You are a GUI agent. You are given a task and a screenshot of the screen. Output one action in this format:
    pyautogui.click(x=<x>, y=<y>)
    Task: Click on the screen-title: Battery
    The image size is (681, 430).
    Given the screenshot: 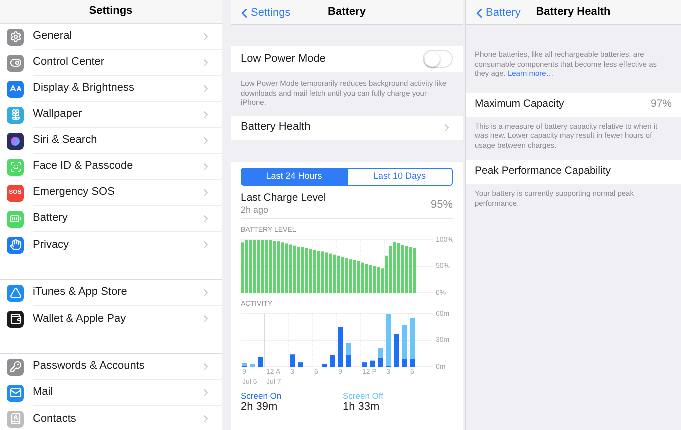 What is the action you would take?
    pyautogui.click(x=347, y=12)
    